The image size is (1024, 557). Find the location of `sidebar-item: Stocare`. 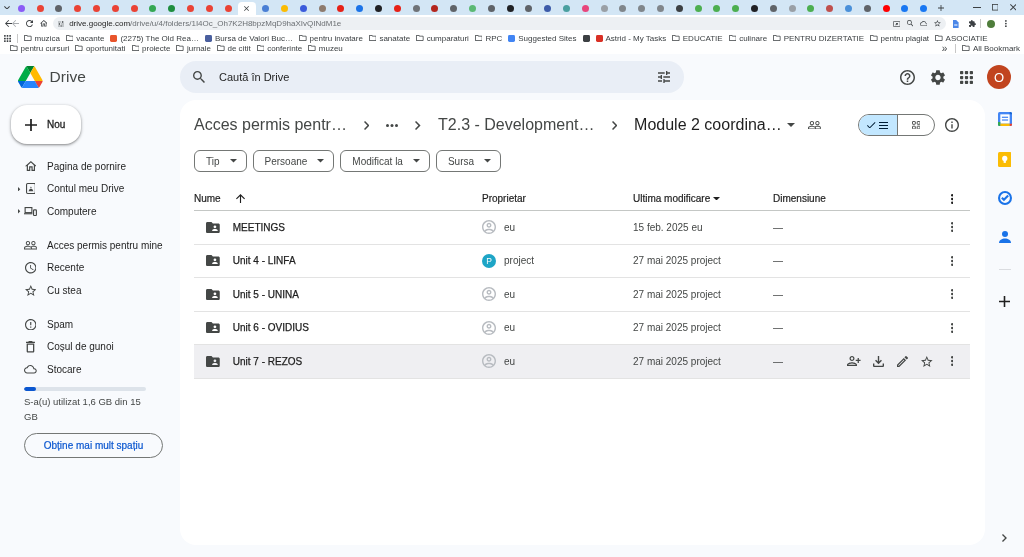

sidebar-item: Stocare is located at coordinates (91, 369).